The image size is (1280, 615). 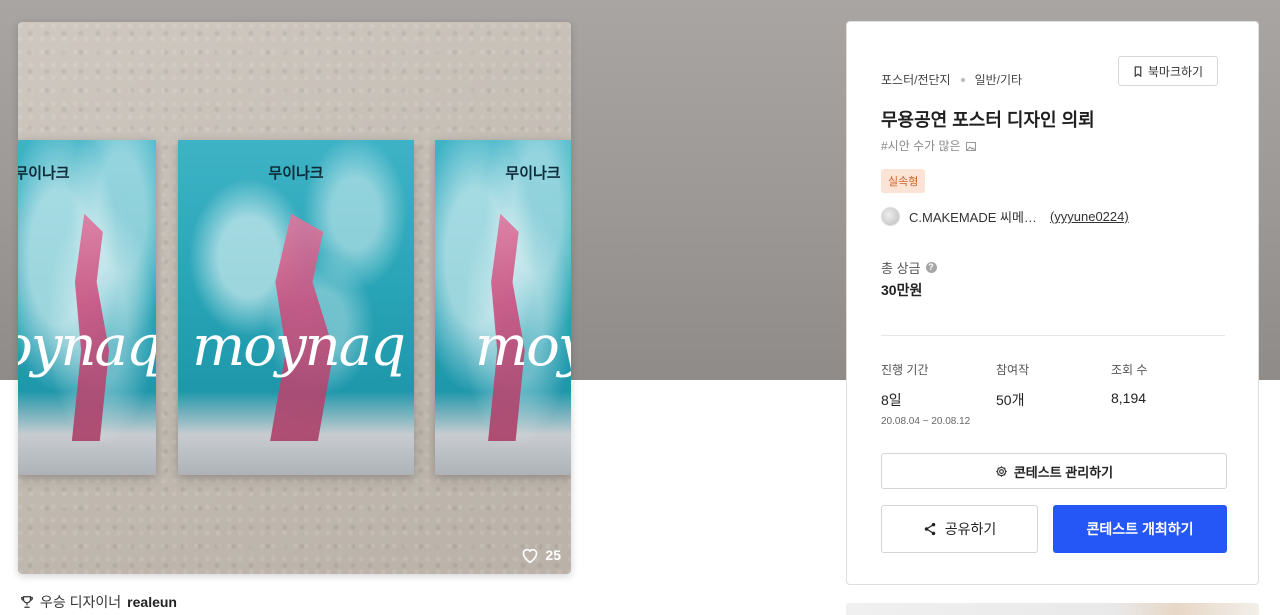 What do you see at coordinates (87, 307) in the screenshot?
I see `poster-left: 무이나크 moynaq` at bounding box center [87, 307].